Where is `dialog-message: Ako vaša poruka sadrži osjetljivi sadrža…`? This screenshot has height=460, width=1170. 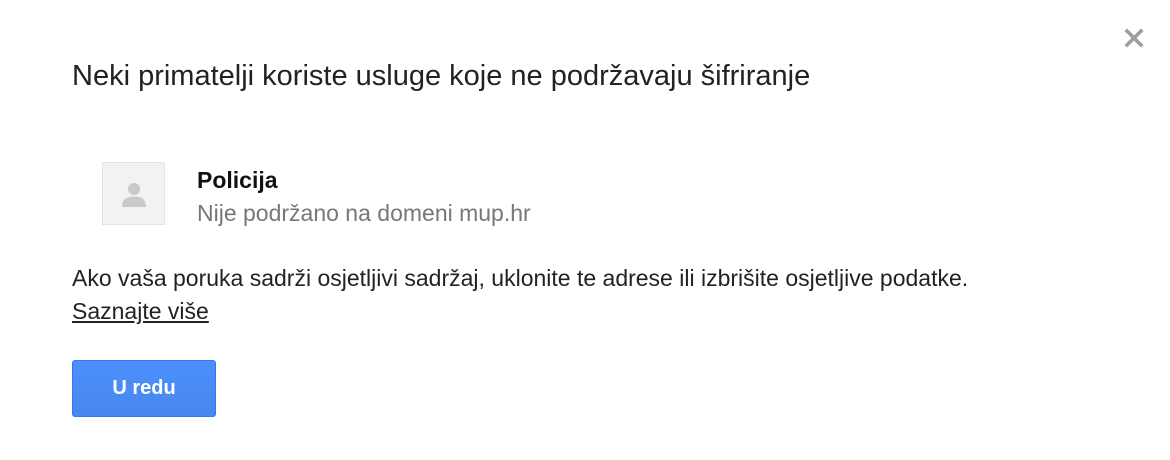 dialog-message: Ako vaša poruka sadrži osjetljivi sadrža… is located at coordinates (602, 295).